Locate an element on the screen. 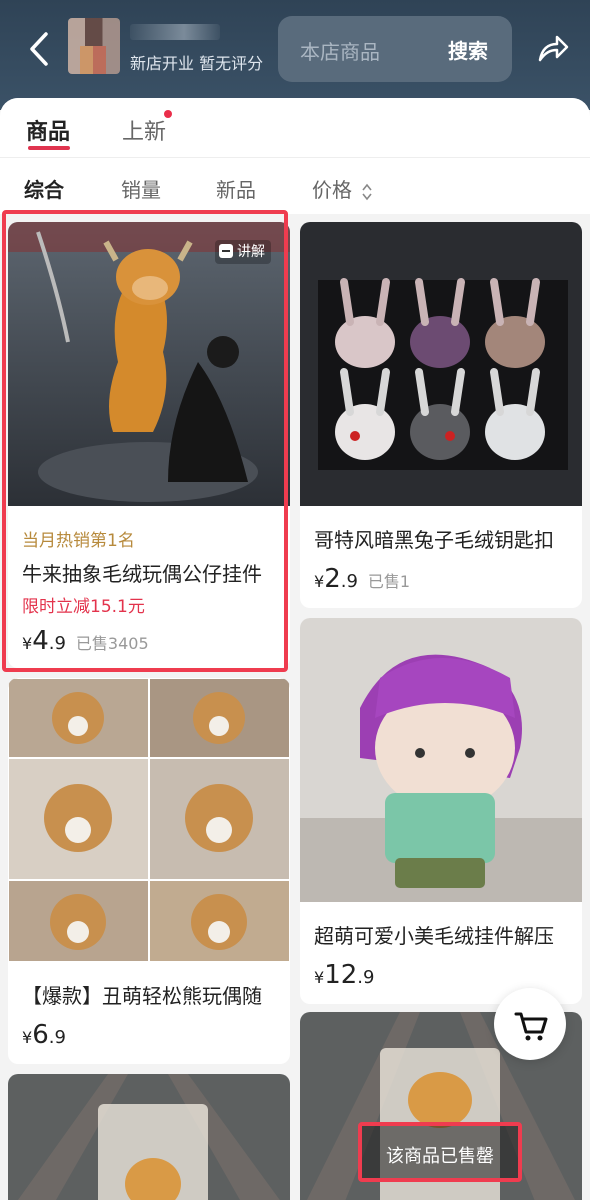  price-row: ¥6.9 is located at coordinates (44, 1035).